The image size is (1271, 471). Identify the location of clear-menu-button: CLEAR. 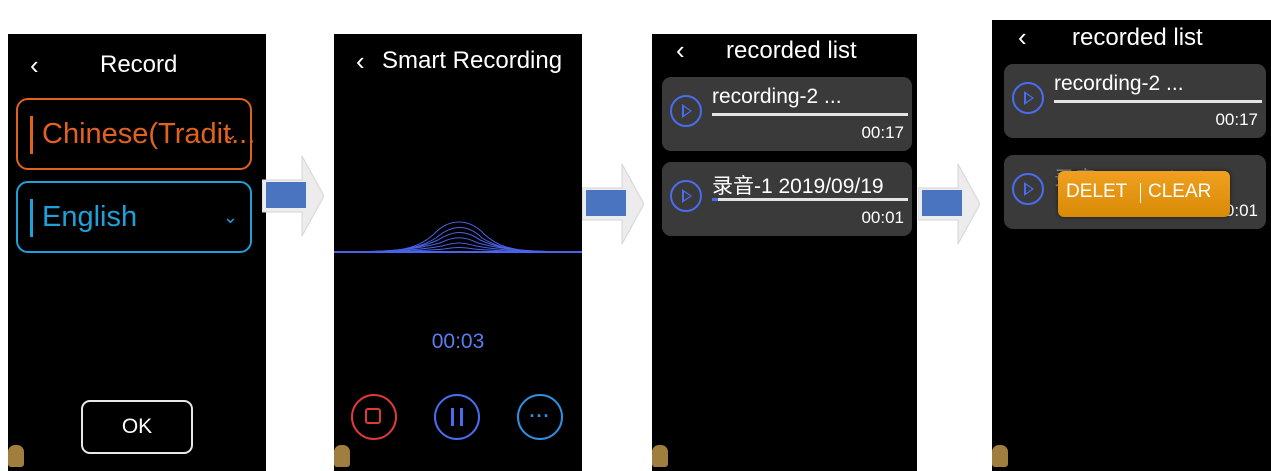
(1179, 192).